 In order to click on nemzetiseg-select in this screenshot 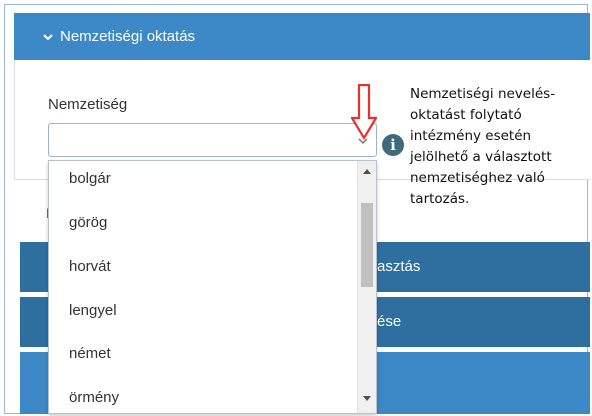, I will do `click(212, 140)`.